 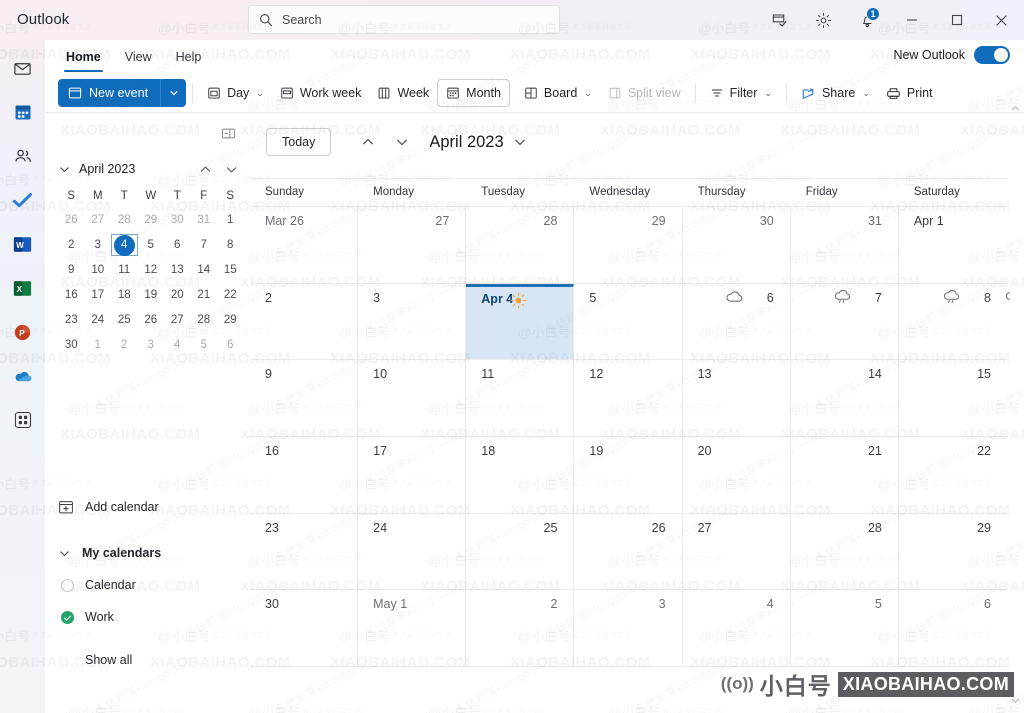 I want to click on day-cell: 2, so click(x=304, y=322).